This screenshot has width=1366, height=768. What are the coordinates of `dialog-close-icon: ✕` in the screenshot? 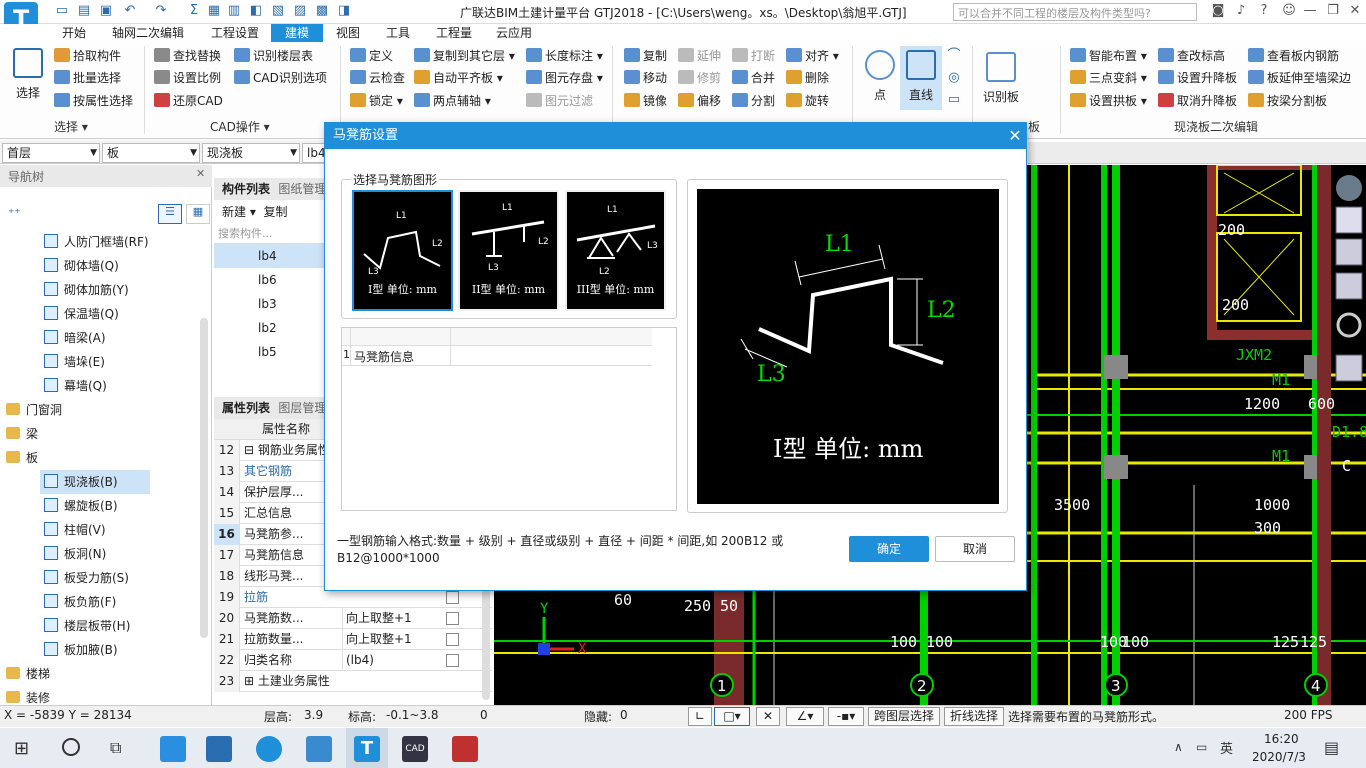 It's located at (1015, 136).